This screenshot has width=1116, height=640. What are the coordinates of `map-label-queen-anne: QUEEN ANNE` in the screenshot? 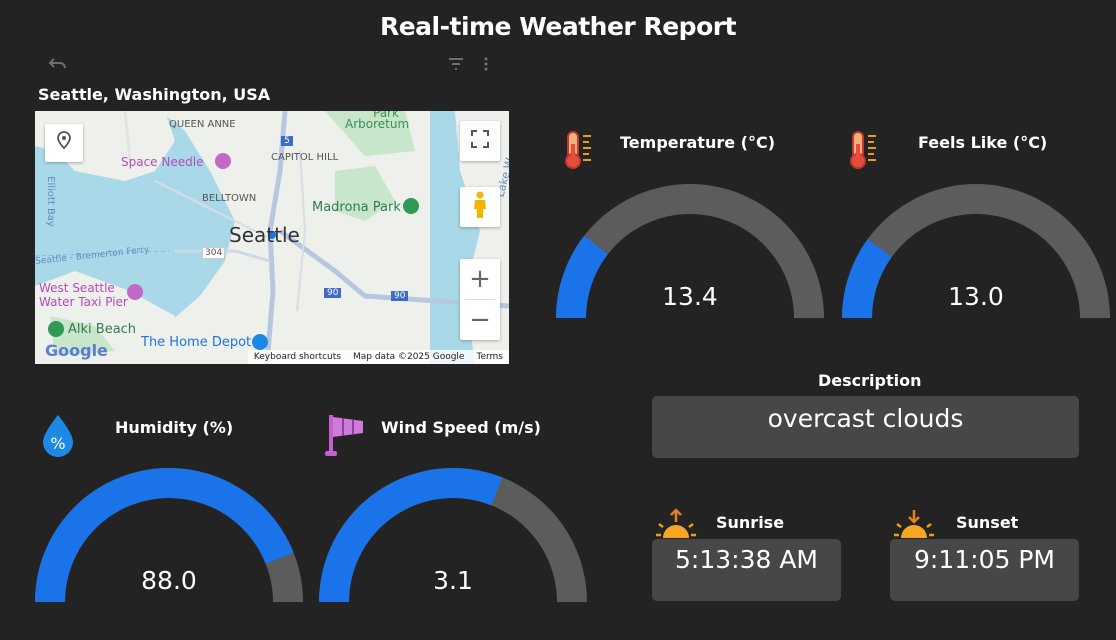 It's located at (202, 124).